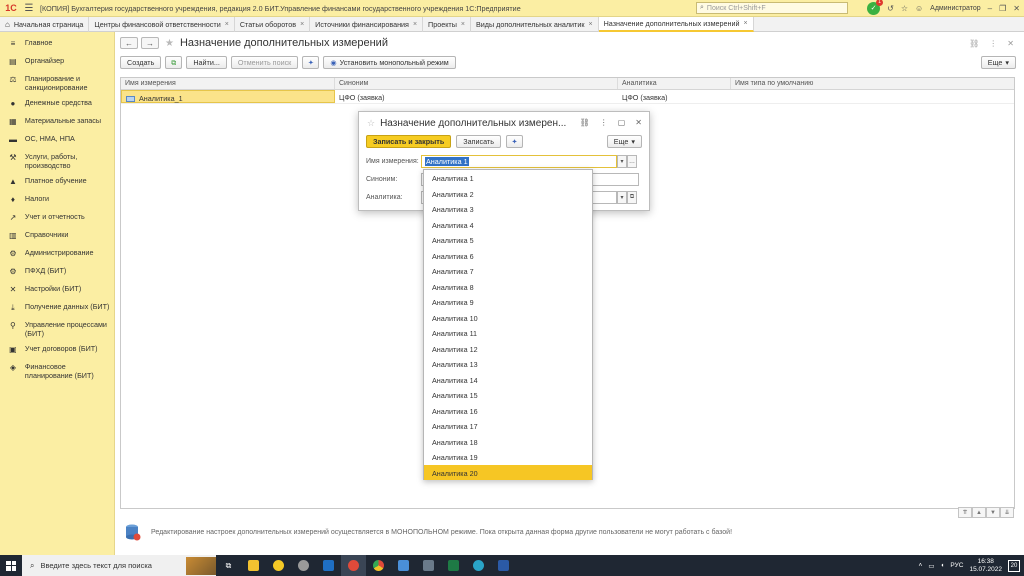  I want to click on sidebar-item-settings-bit: ✕ Настройки (БИТ), so click(57, 290).